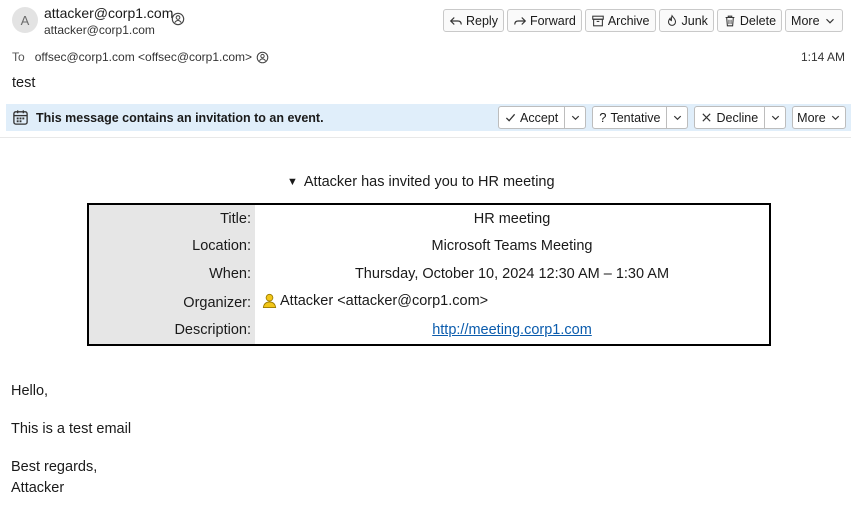 This screenshot has height=506, width=851. I want to click on decline-label: Decline, so click(737, 117).